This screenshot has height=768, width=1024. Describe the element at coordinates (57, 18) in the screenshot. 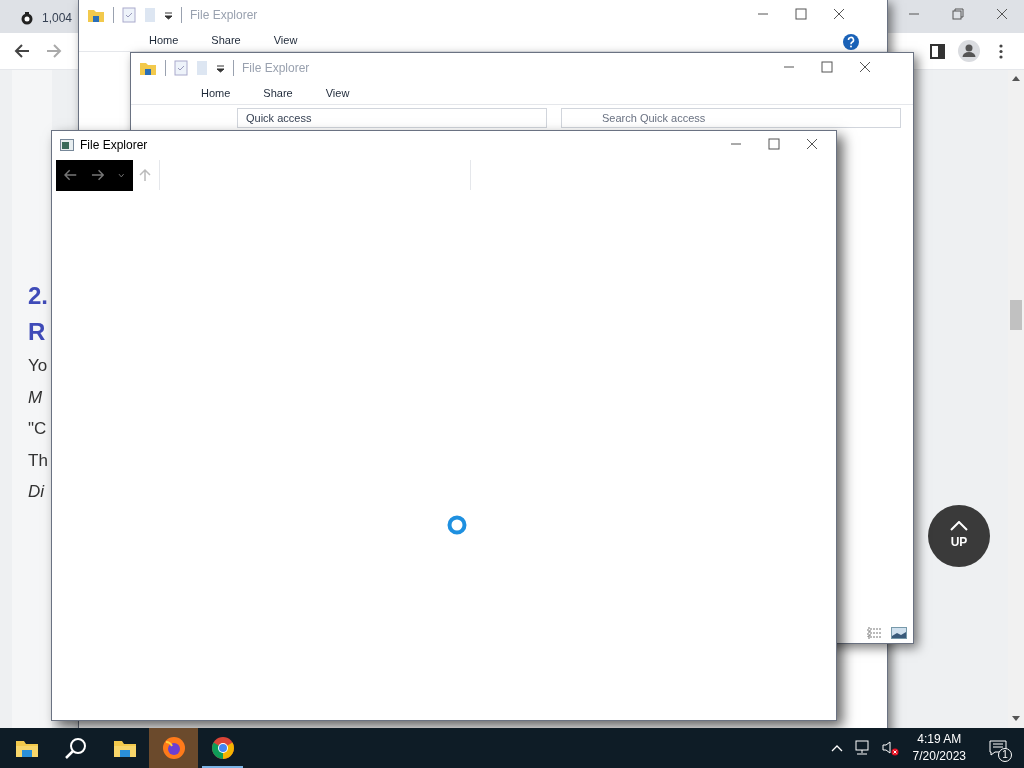

I see `tab-title: 1,004` at that location.